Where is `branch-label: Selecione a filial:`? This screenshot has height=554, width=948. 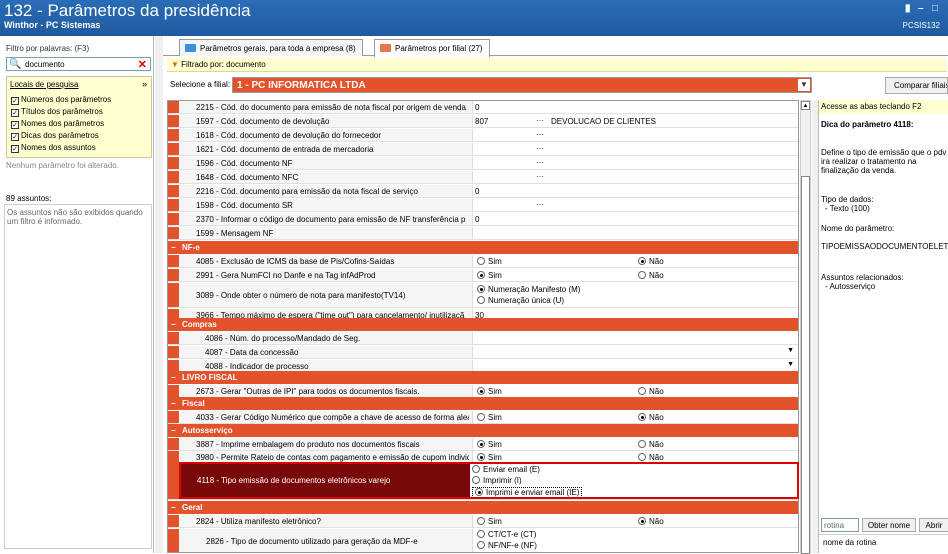
branch-label: Selecione a filial: is located at coordinates (200, 84).